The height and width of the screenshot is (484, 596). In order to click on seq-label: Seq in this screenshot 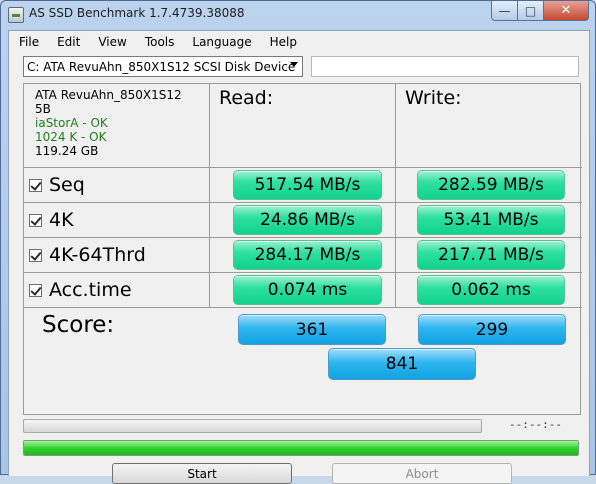, I will do `click(67, 185)`.